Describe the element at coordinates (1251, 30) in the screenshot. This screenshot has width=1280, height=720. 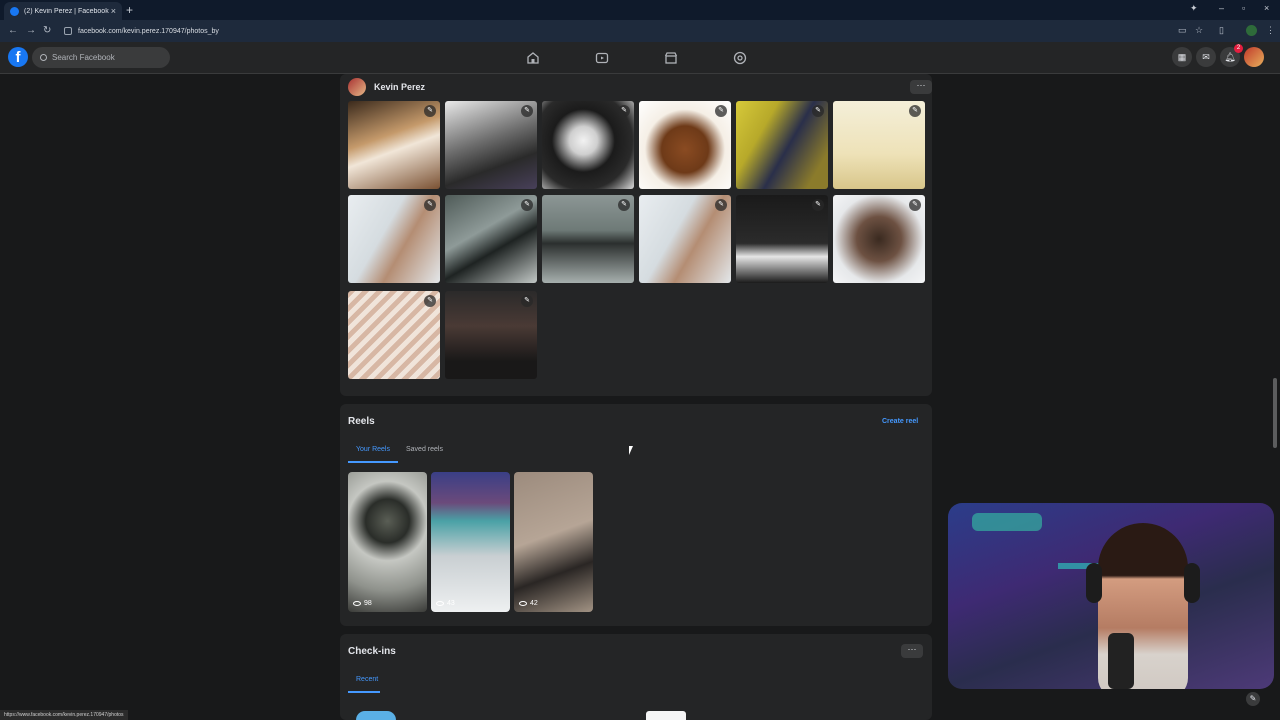
I see `profile-icon` at that location.